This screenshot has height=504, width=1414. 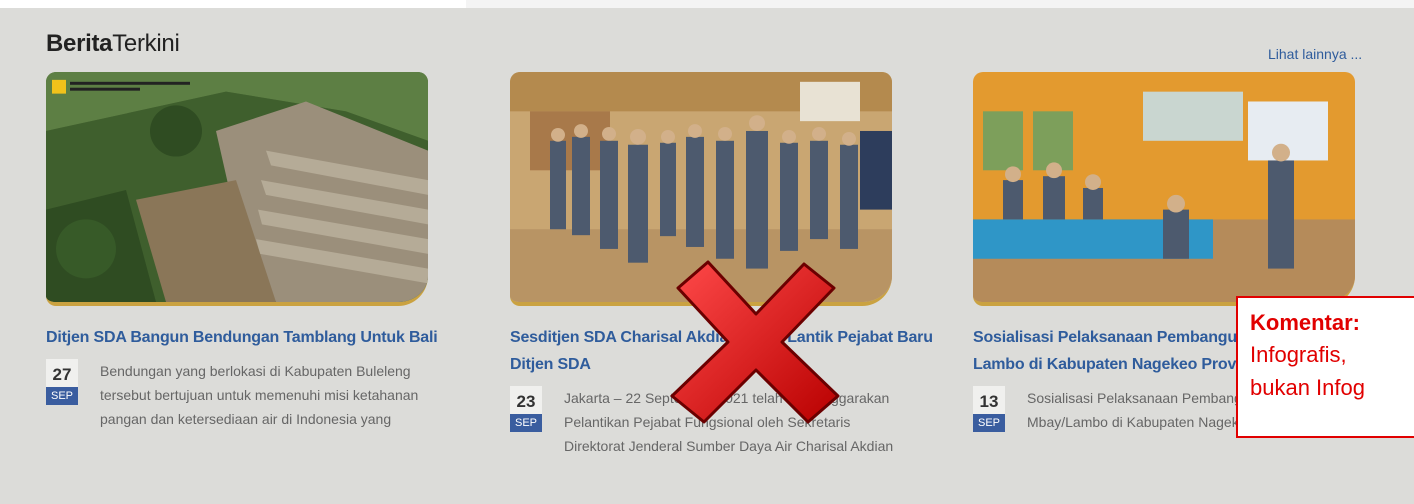 I want to click on dam-photo, so click(x=237, y=187).